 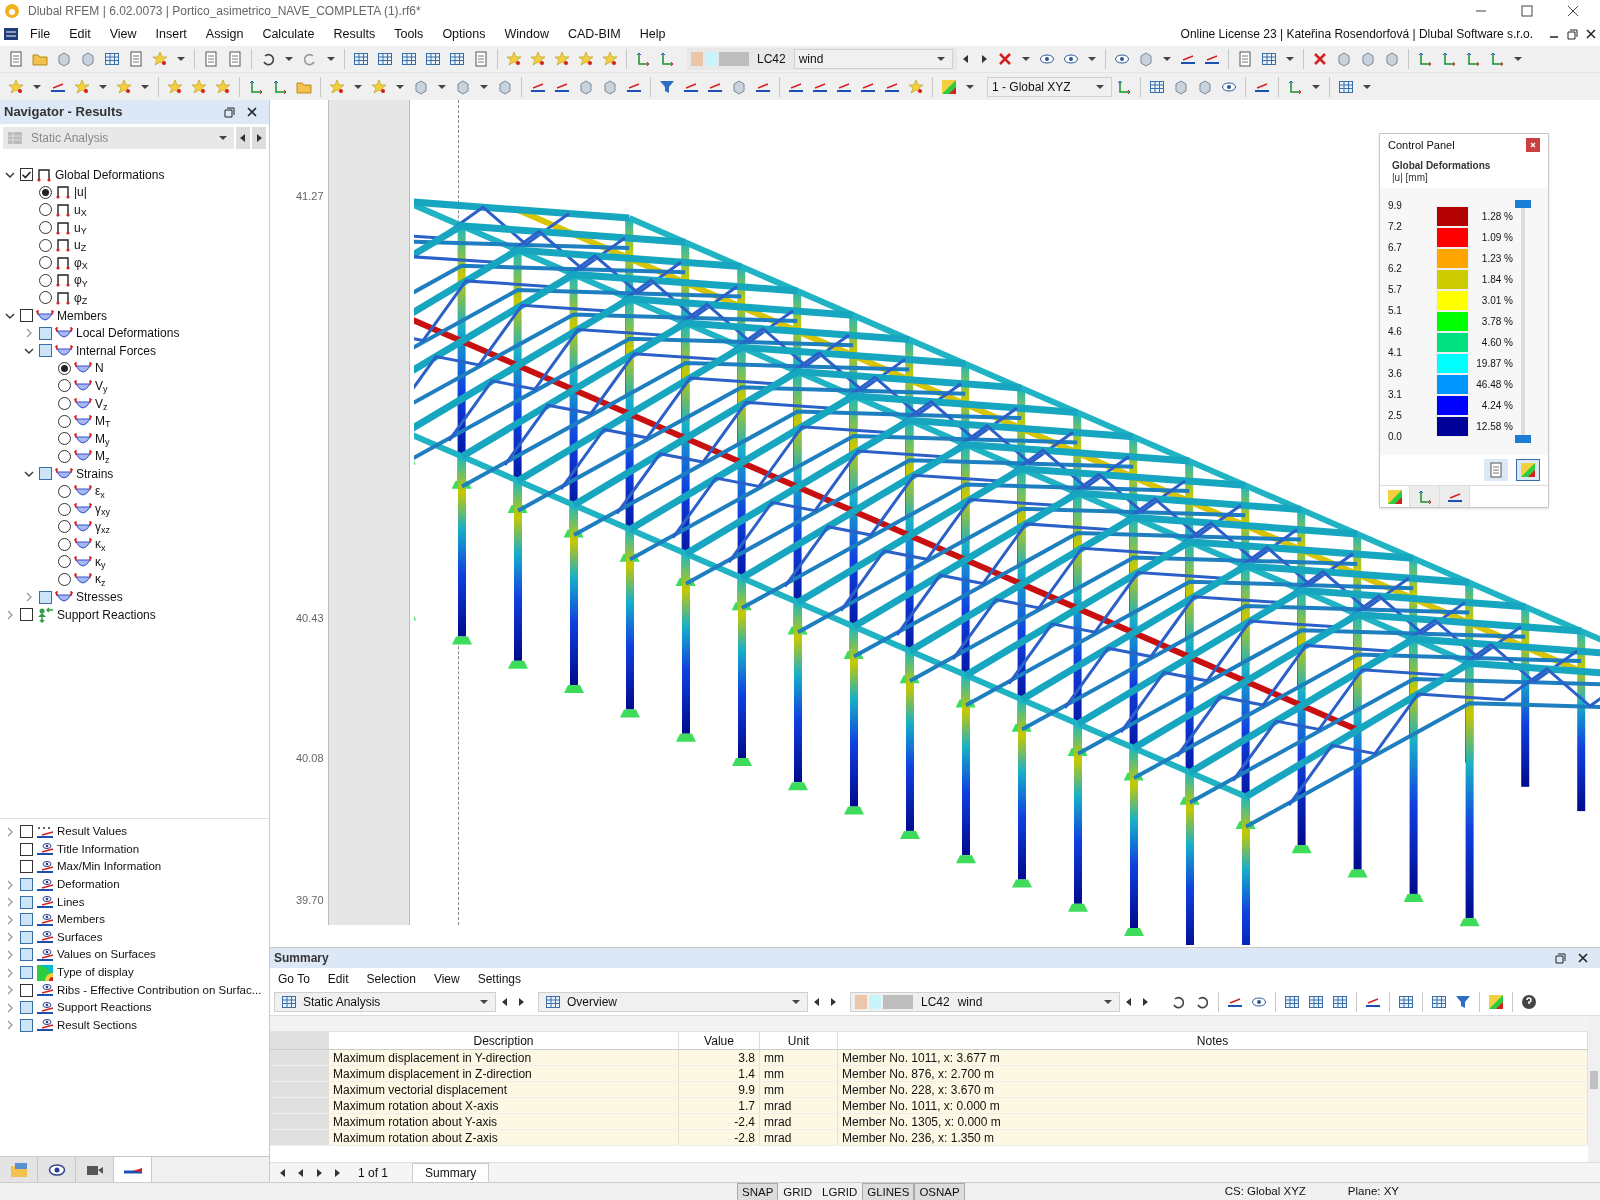 What do you see at coordinates (134, 491) in the screenshot?
I see `tree-row: ε$_{x}$` at bounding box center [134, 491].